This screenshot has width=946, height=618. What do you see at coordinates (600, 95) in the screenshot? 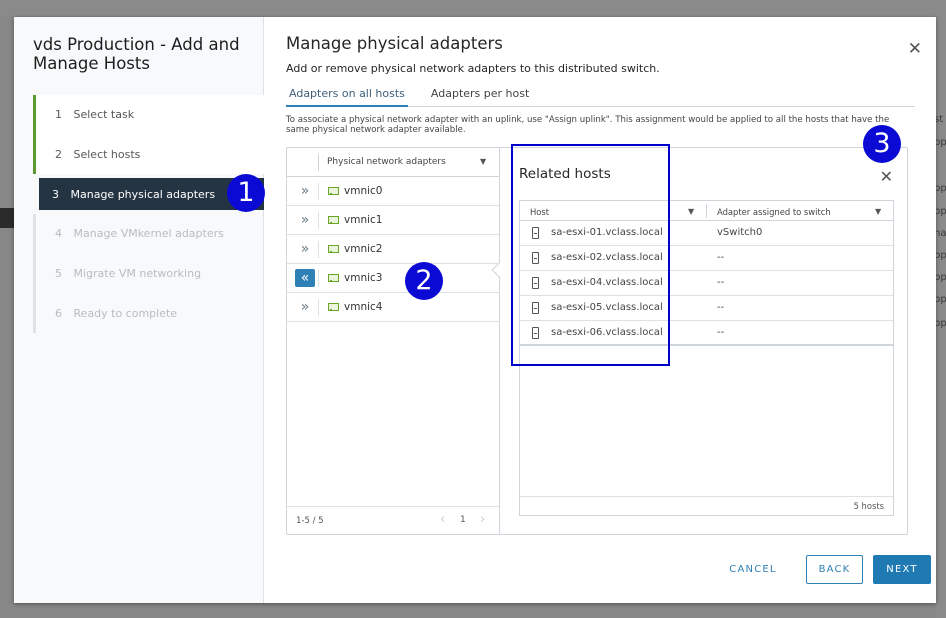
I see `adapter-tabs: Adapters on all hosts Adapters per host` at bounding box center [600, 95].